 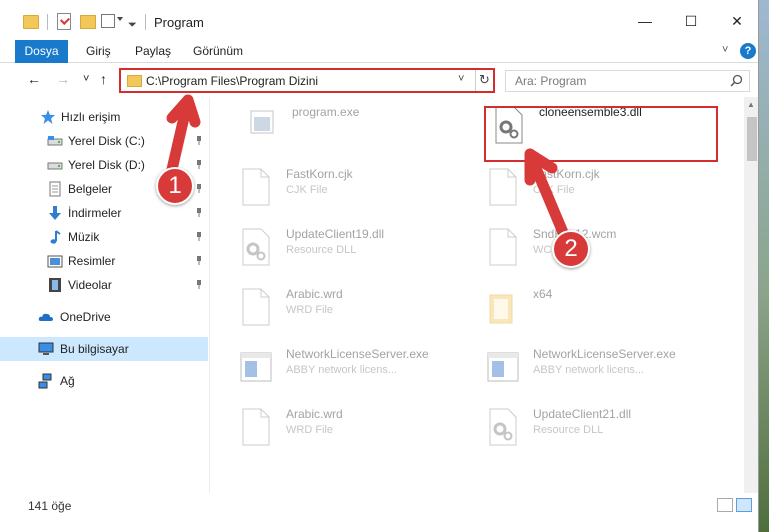 What do you see at coordinates (353, 251) in the screenshot?
I see `file-item: UpdateClient19.dll Resource DLL` at bounding box center [353, 251].